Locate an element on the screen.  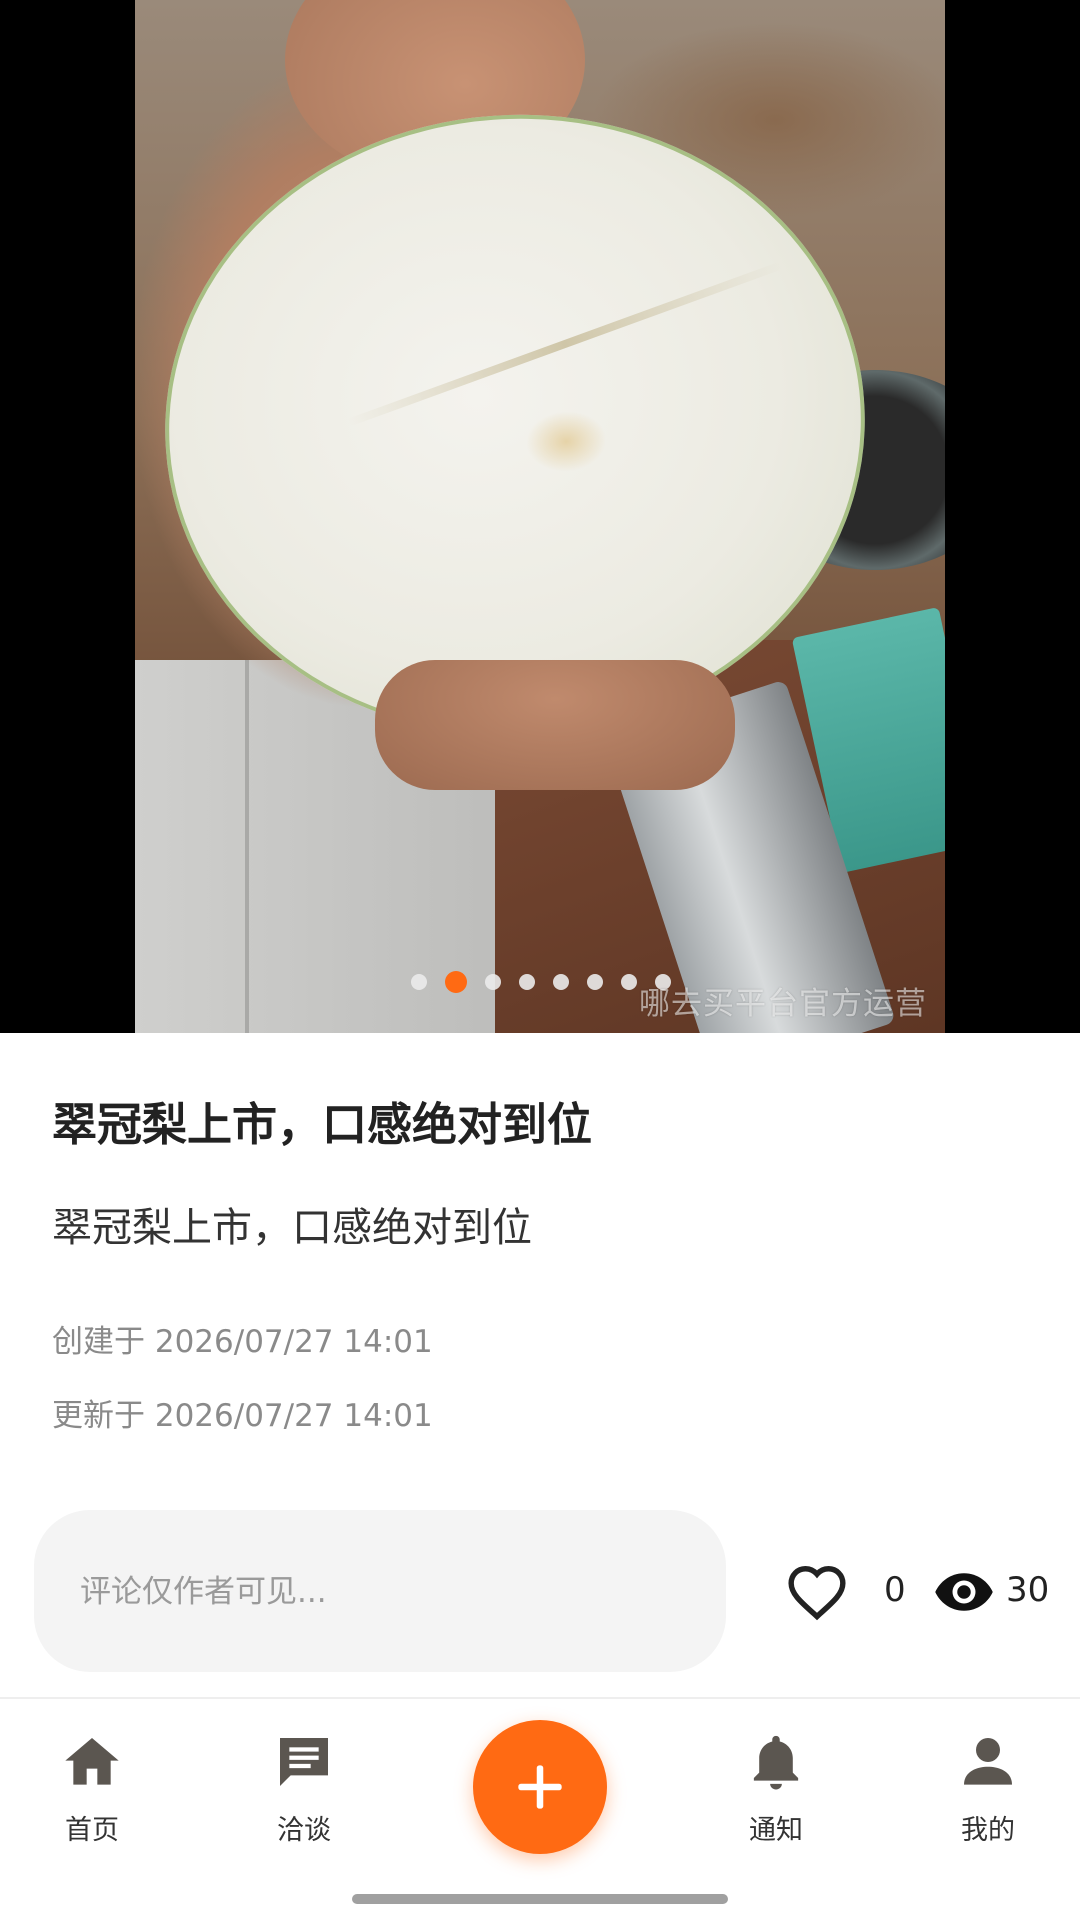
post-description: 翠冠梨上市，口感绝对到位 is located at coordinates (292, 1228).